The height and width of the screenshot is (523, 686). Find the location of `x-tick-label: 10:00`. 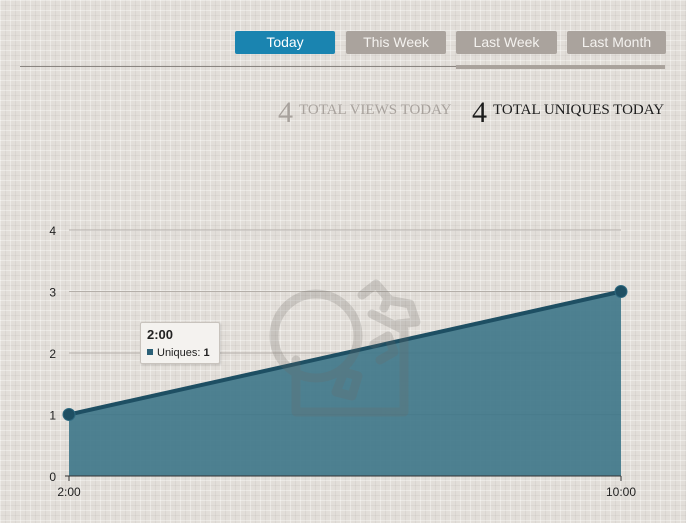

x-tick-label: 10:00 is located at coordinates (621, 492).